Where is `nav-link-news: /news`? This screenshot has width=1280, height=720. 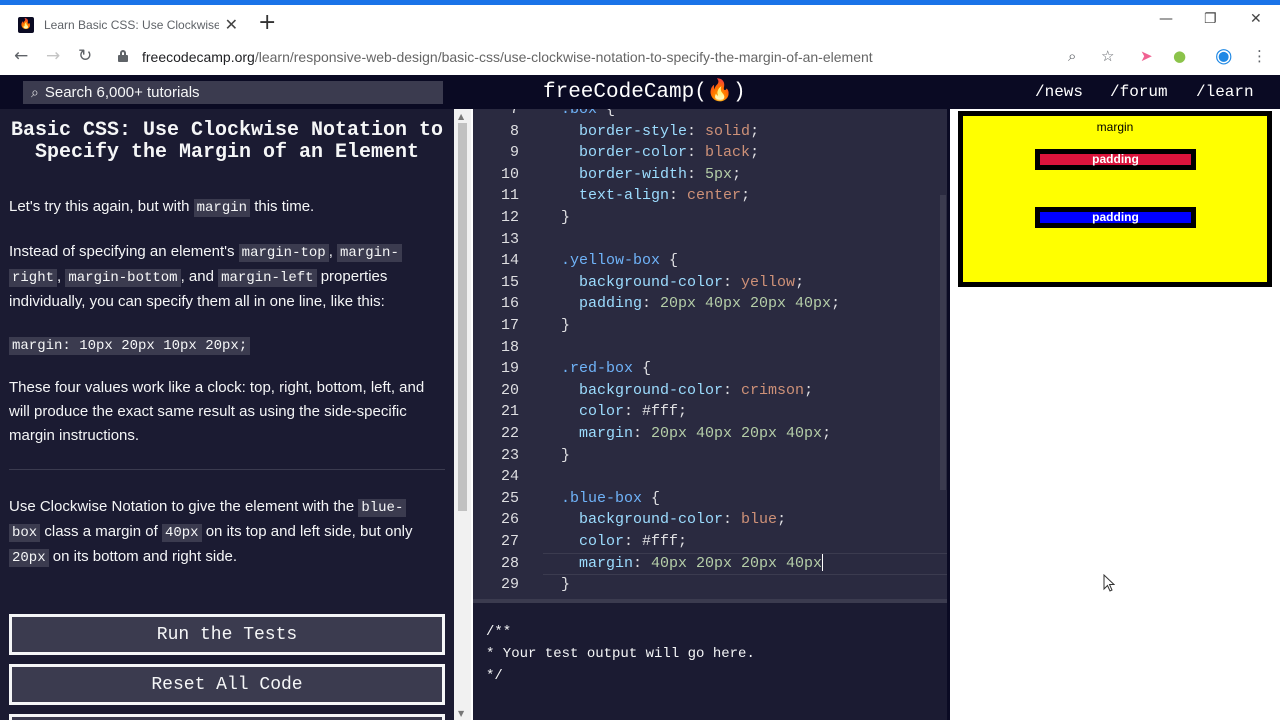 nav-link-news: /news is located at coordinates (1059, 92).